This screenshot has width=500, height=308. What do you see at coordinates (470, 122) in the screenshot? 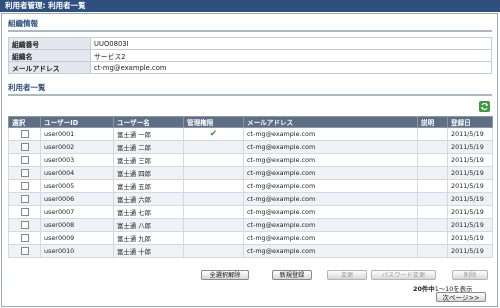
I see `col-registered-date: 登録日` at bounding box center [470, 122].